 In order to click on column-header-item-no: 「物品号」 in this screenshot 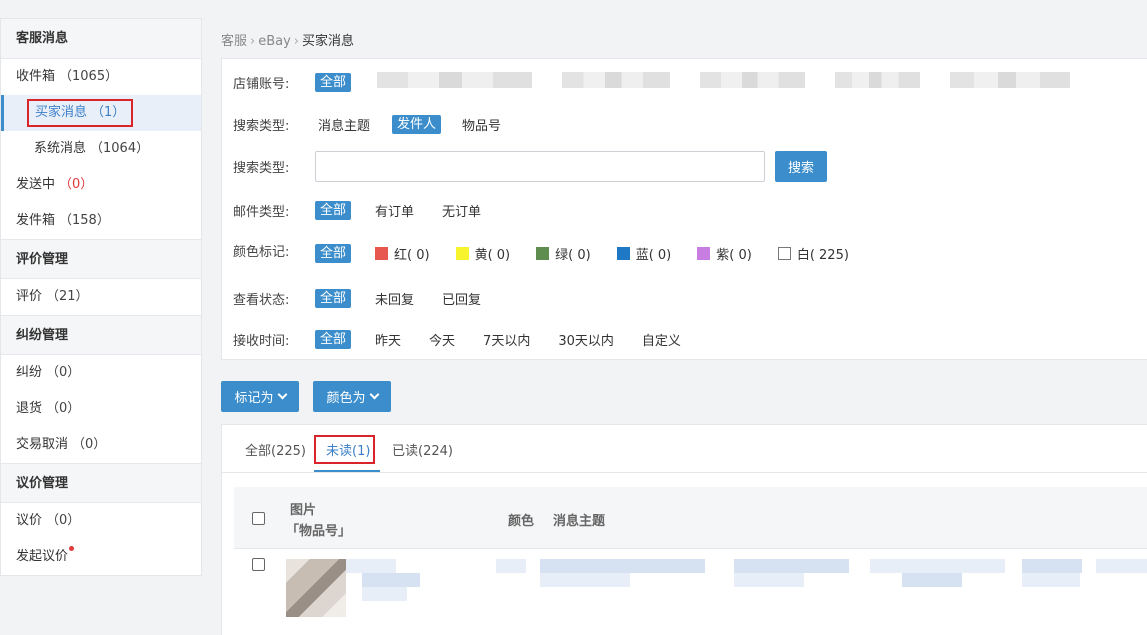, I will do `click(319, 531)`.